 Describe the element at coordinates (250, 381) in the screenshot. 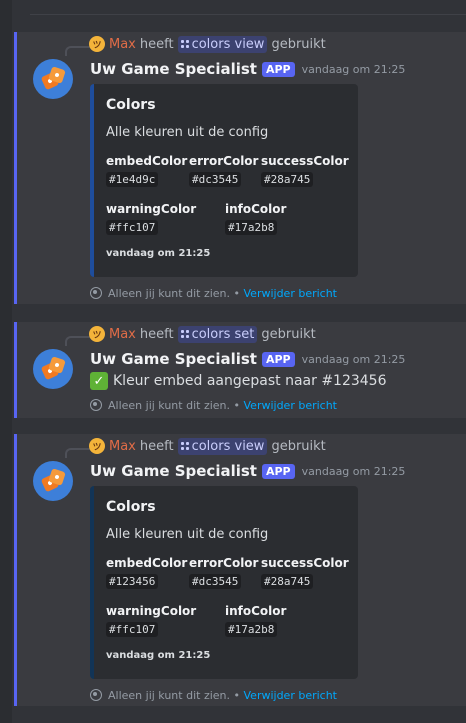

I see `message-text: Kleur embed aangepast naar #123456` at that location.